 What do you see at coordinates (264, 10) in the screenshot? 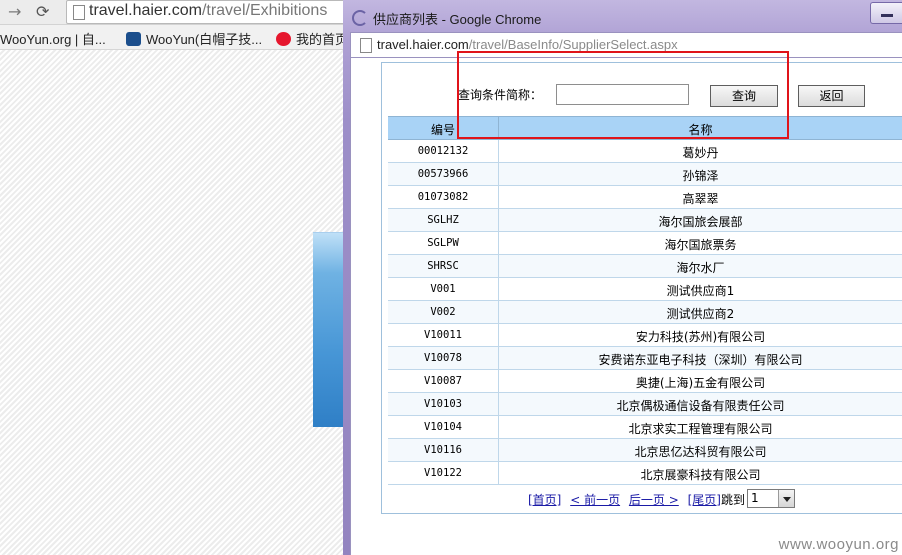
I see `url-path: /travel/Exhibitions` at bounding box center [264, 10].